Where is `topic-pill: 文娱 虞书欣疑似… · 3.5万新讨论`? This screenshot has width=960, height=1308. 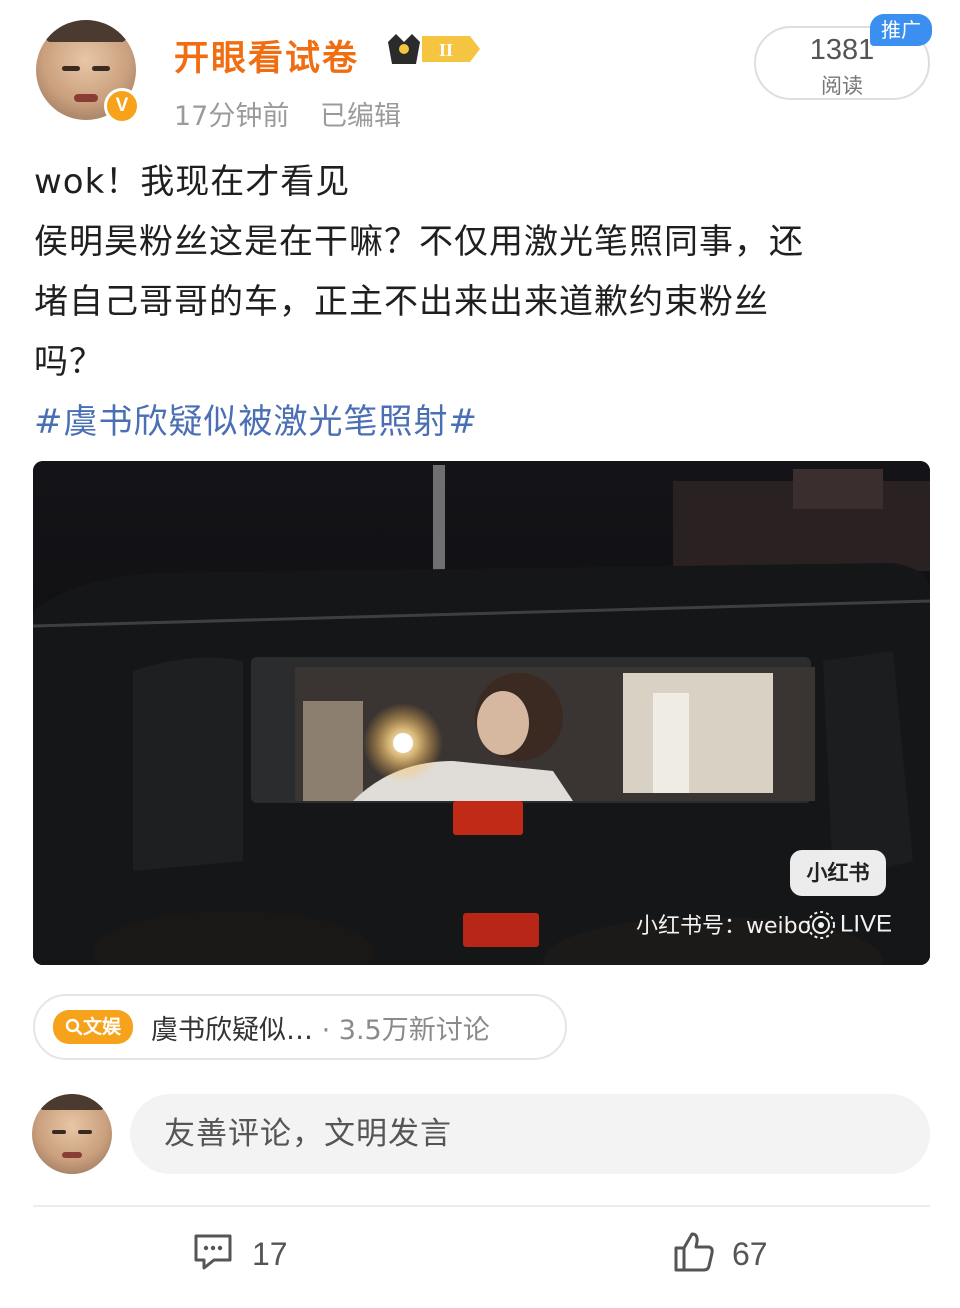
topic-pill: 文娱 虞书欣疑似… · 3.5万新讨论 is located at coordinates (300, 1027).